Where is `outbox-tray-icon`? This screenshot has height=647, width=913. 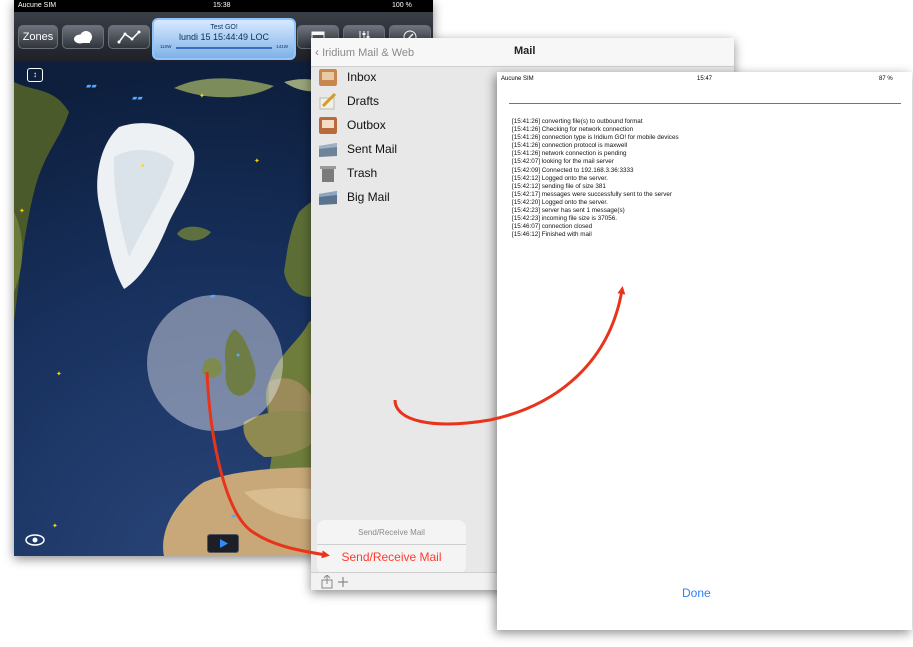 outbox-tray-icon is located at coordinates (328, 125).